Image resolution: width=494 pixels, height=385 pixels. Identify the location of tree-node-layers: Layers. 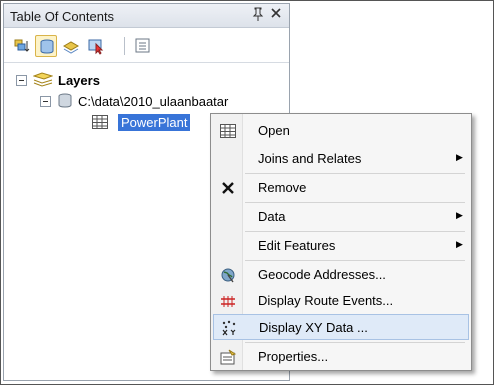
(58, 80).